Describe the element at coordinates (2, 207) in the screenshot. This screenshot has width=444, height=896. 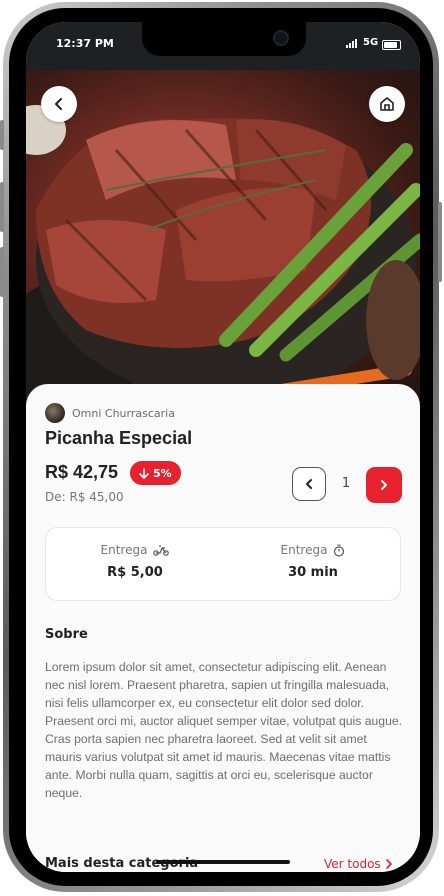
I see `side-button-volume-up` at that location.